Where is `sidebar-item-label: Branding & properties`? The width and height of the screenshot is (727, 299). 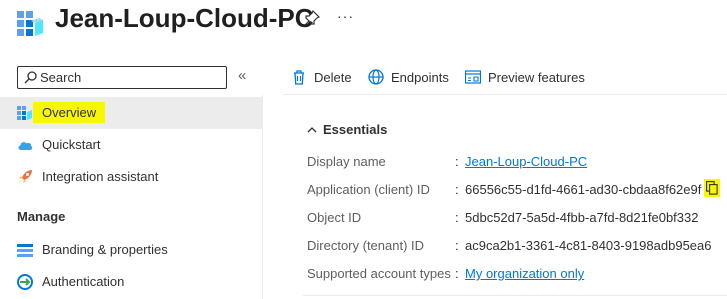 sidebar-item-label: Branding & properties is located at coordinates (105, 249).